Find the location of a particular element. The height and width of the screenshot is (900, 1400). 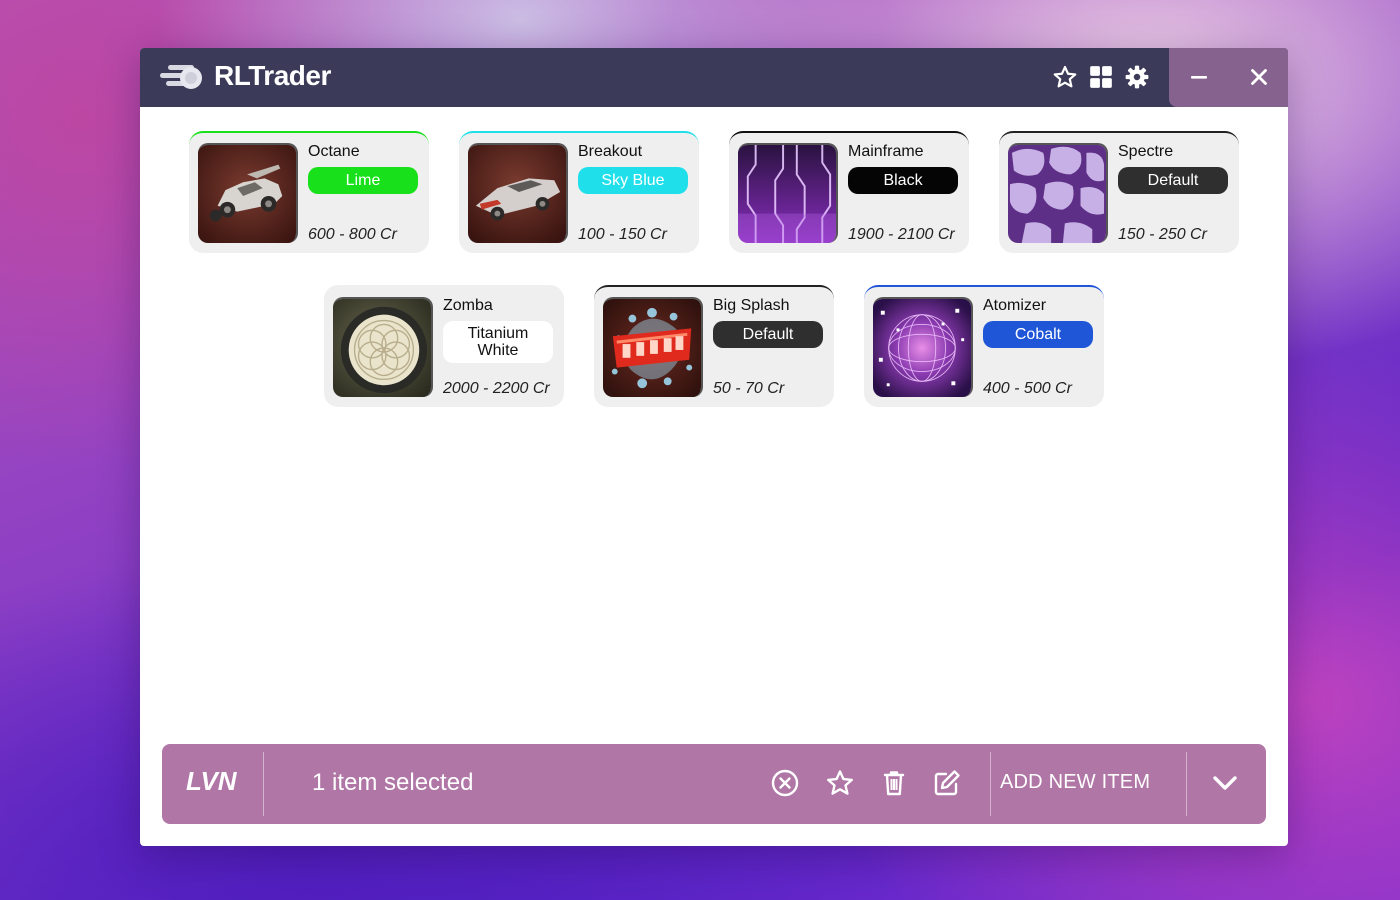

item-price: 2000 - 2200 Cr is located at coordinates (496, 388).